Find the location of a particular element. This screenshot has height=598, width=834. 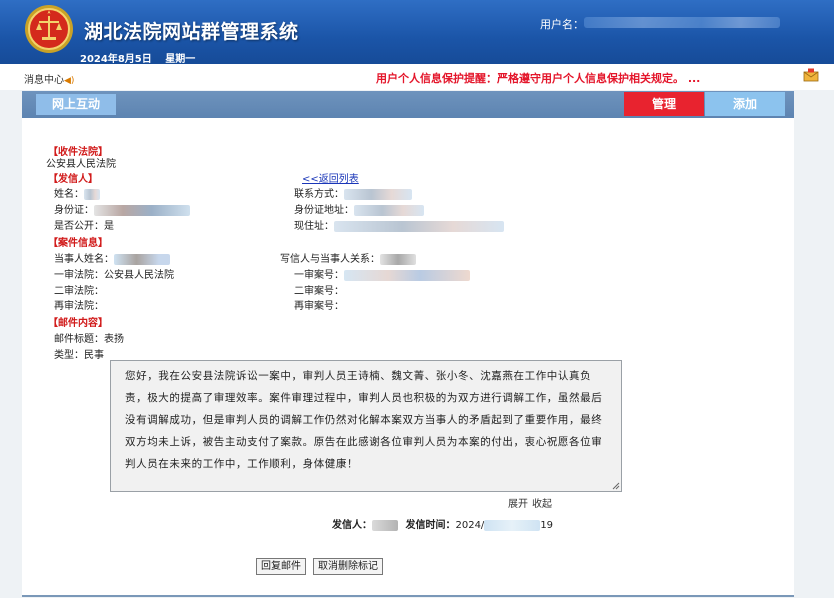

send-time-label: 发信时间： is located at coordinates (430, 525).